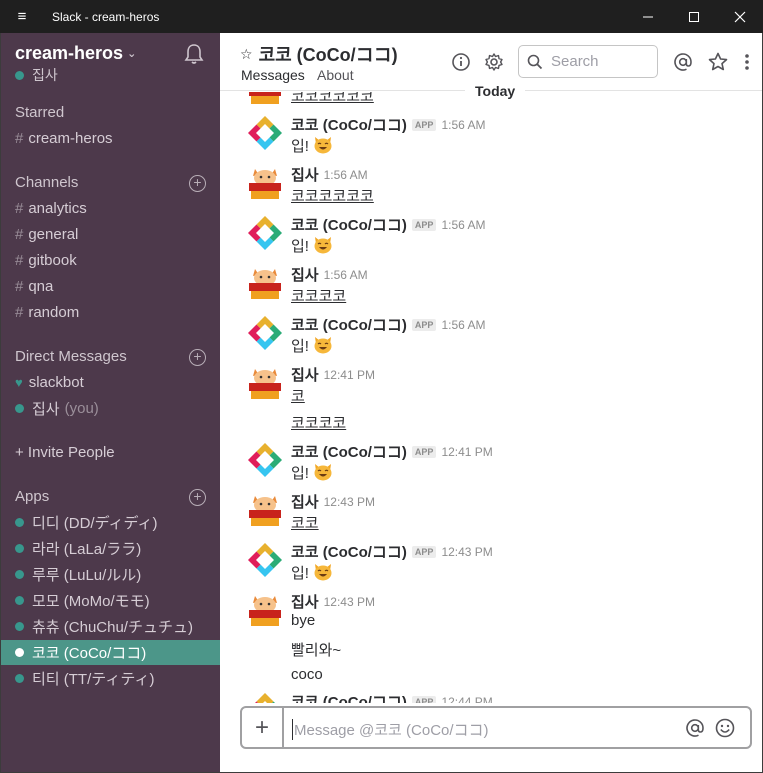  What do you see at coordinates (381, 16) in the screenshot?
I see `title-bar: ≡ Slack - cream-heros` at bounding box center [381, 16].